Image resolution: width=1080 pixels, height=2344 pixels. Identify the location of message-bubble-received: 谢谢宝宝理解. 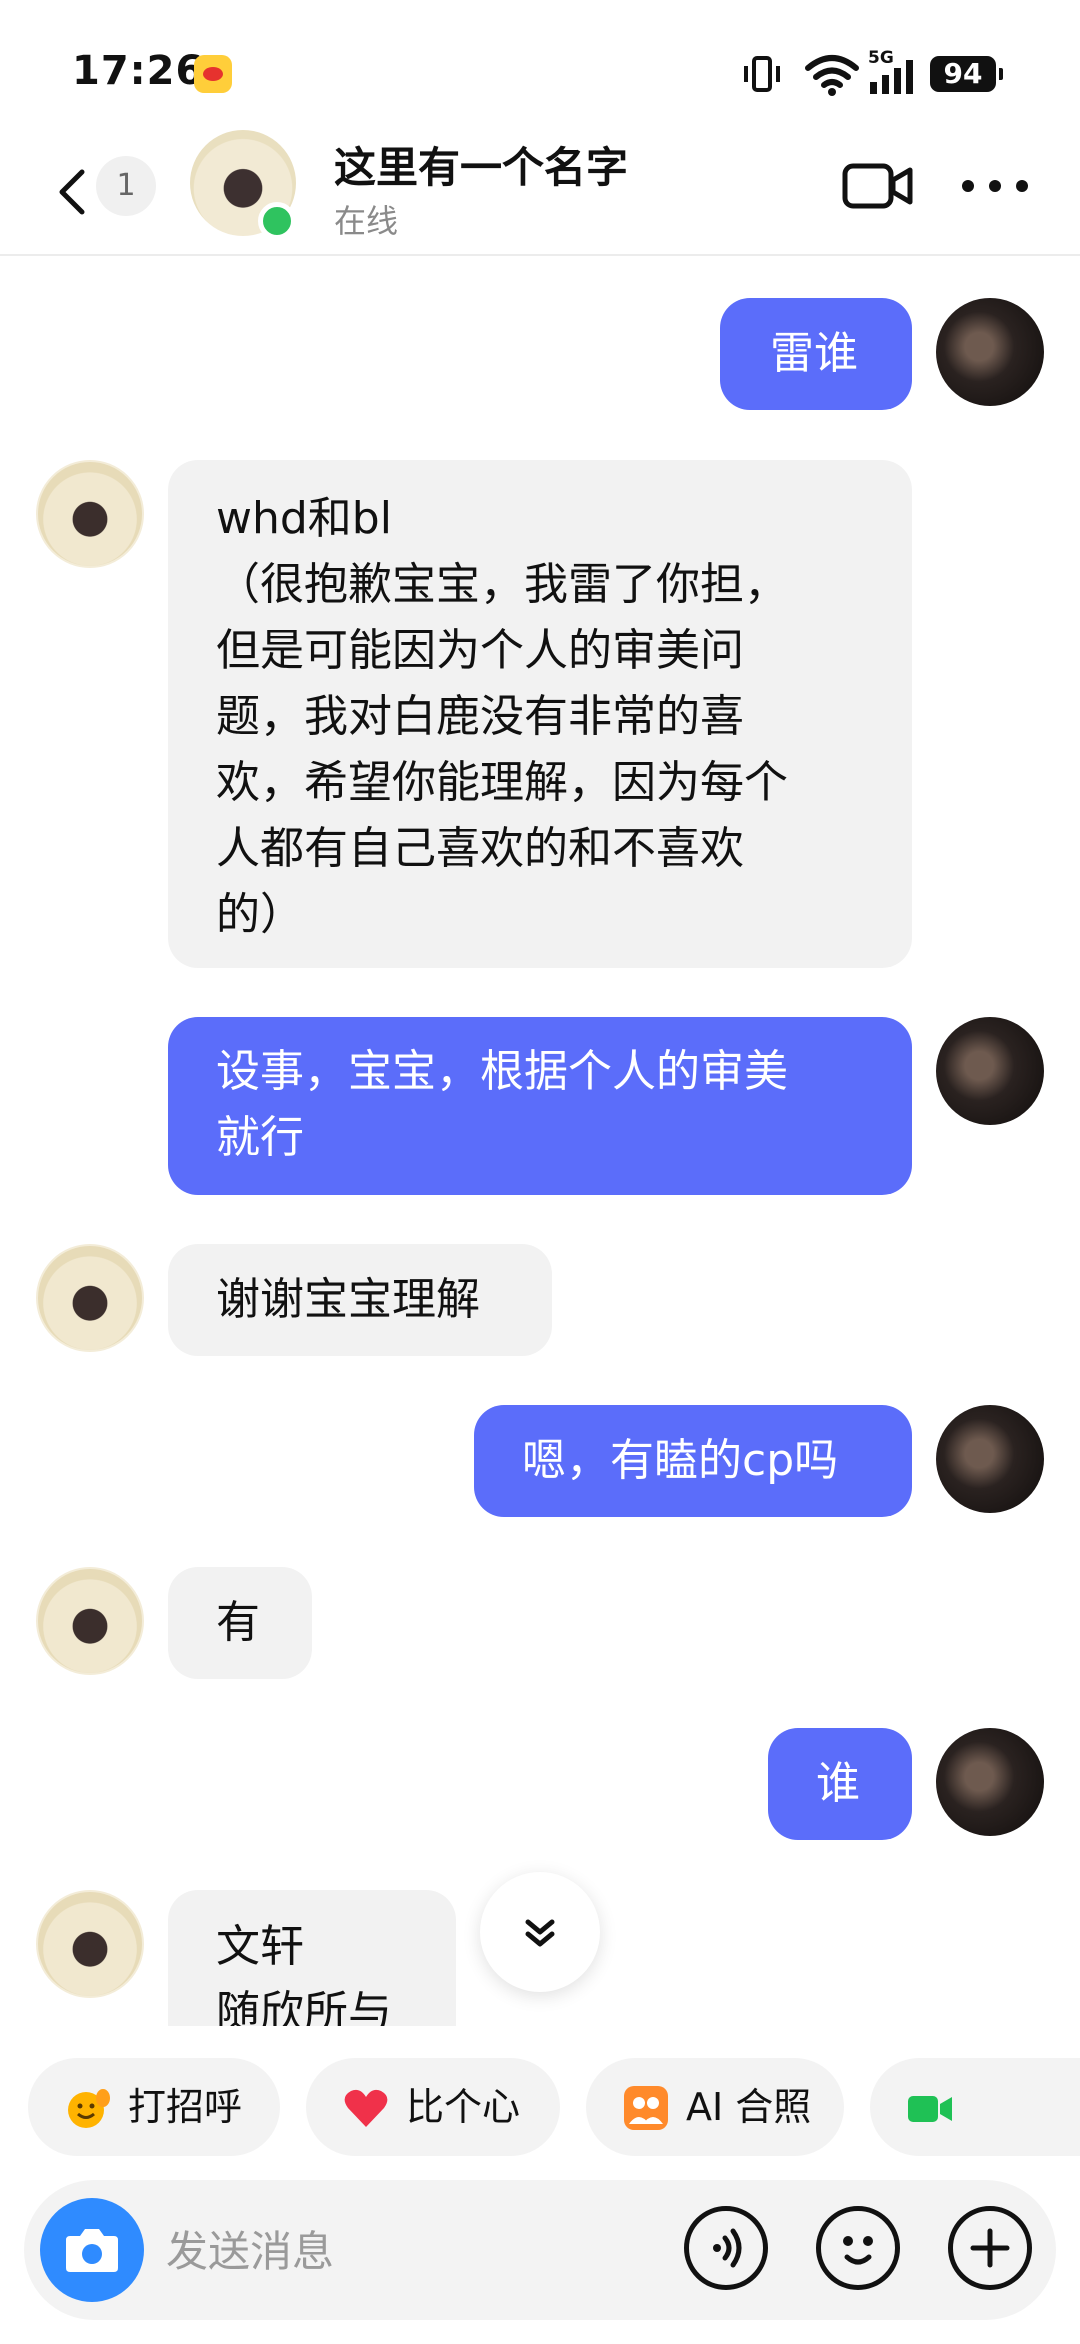
(360, 1300).